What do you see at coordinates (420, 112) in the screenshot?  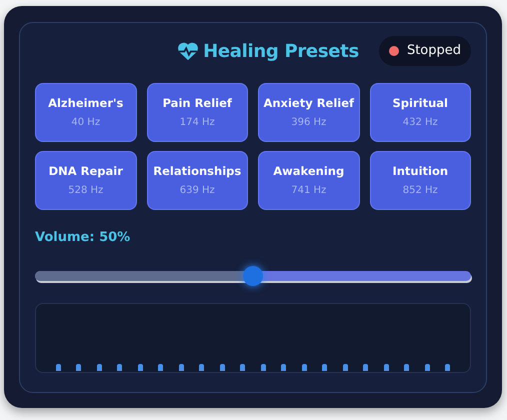 I see `preset-button: Spiritual 432 Hz` at bounding box center [420, 112].